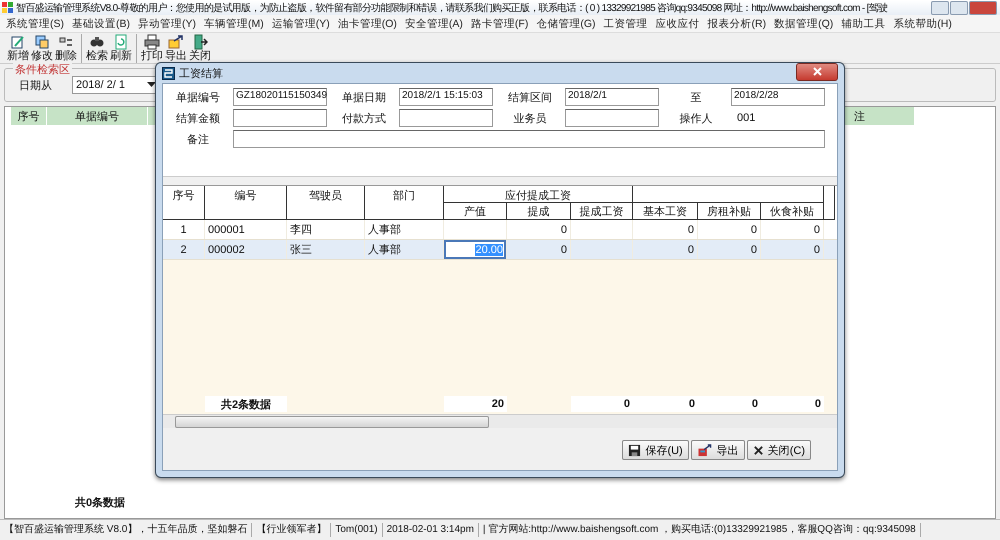 The height and width of the screenshot is (540, 1000). I want to click on field-label: 单据编号, so click(198, 97).